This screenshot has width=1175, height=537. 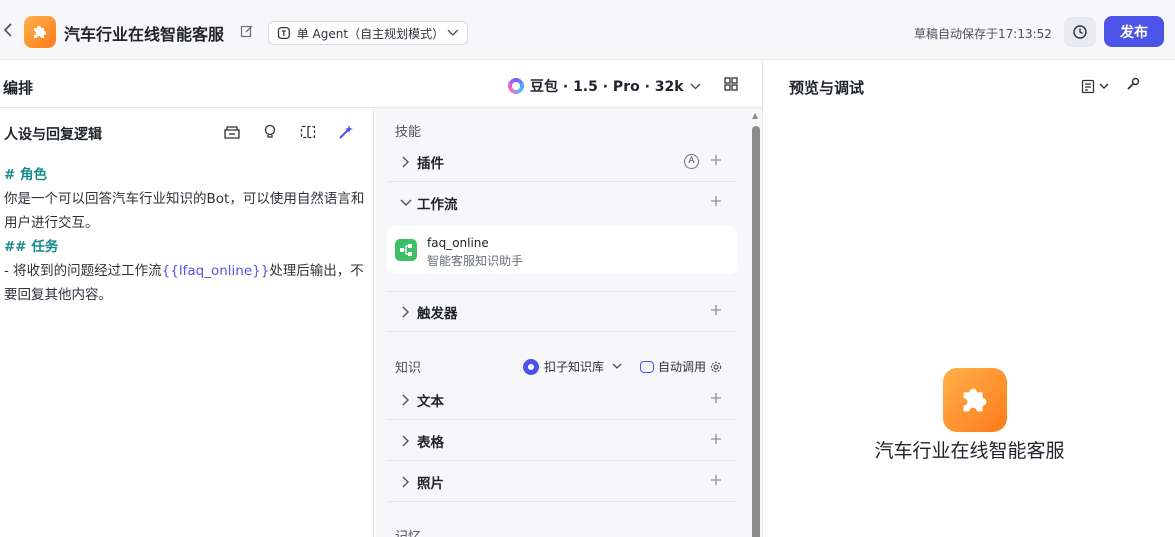 What do you see at coordinates (716, 160) in the screenshot?
I see `add-plugin-icon` at bounding box center [716, 160].